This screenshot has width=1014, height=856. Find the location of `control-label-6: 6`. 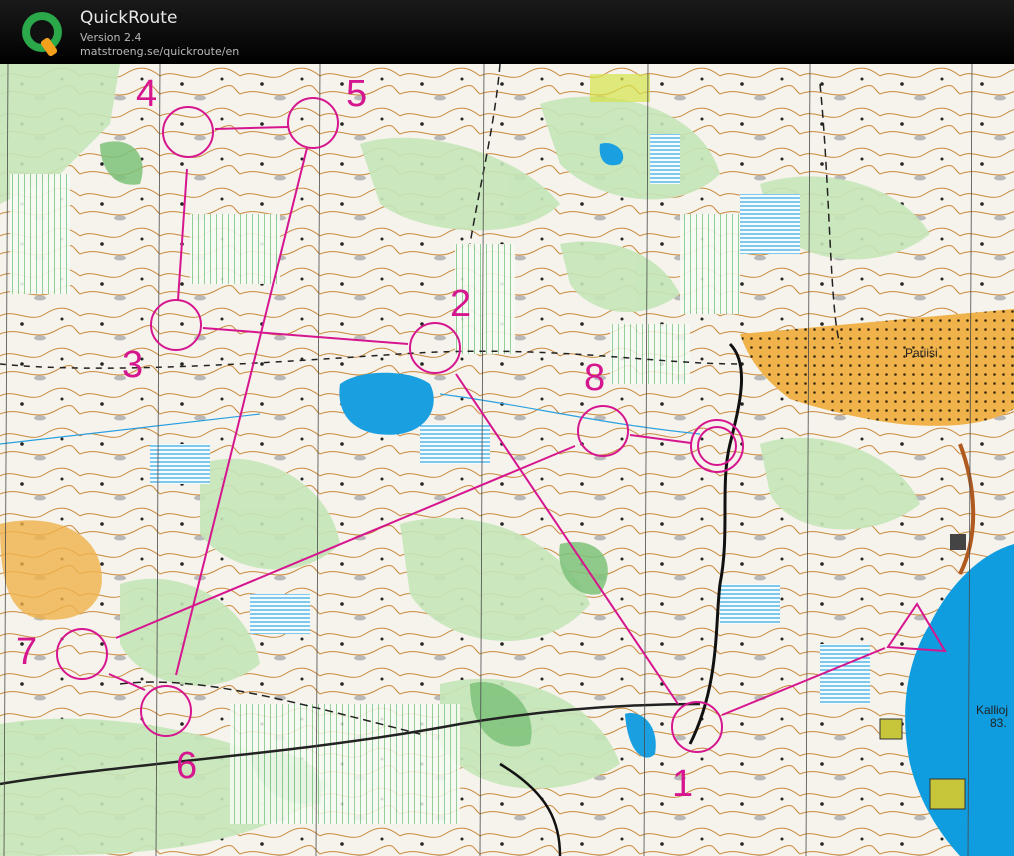

control-label-6: 6 is located at coordinates (186, 766).